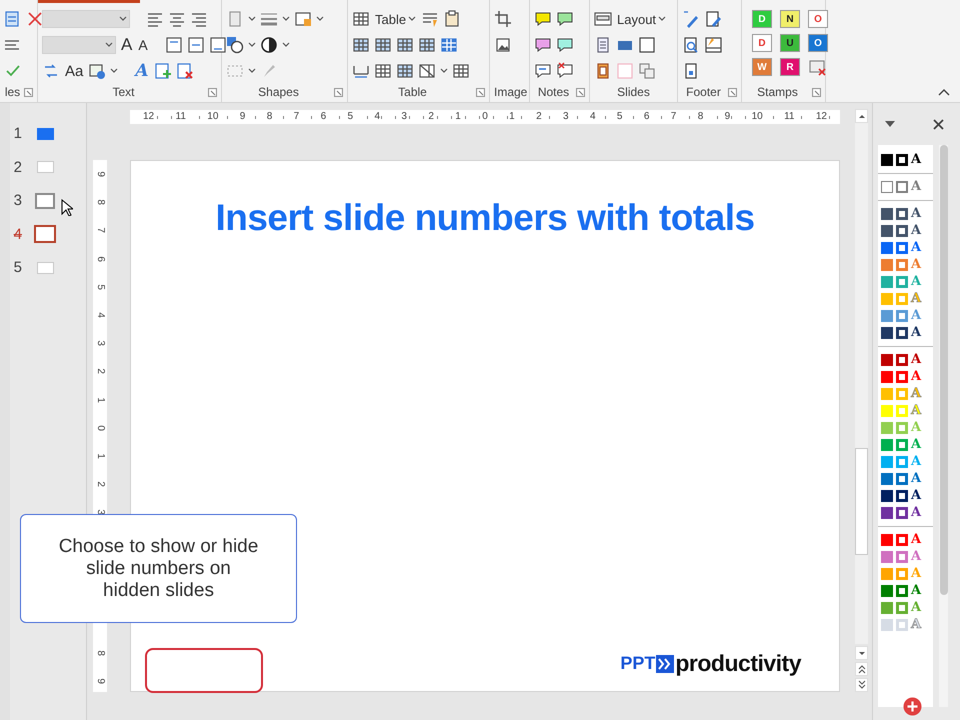 The height and width of the screenshot is (720, 960). I want to click on image-frame-icon, so click(503, 45).